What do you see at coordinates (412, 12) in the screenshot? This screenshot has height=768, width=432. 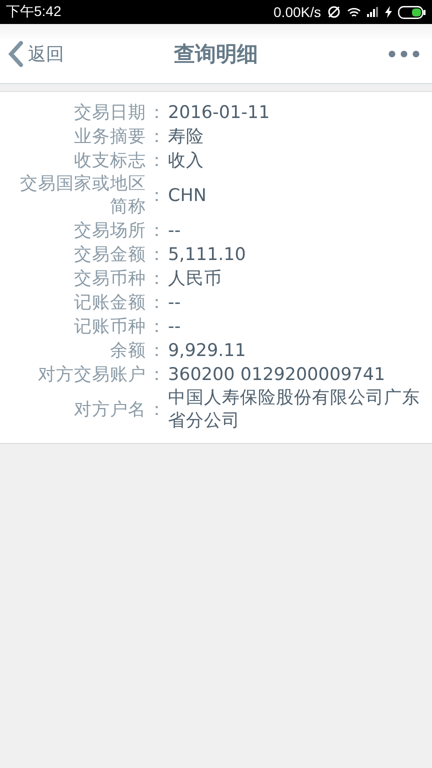 I see `battery-icon` at bounding box center [412, 12].